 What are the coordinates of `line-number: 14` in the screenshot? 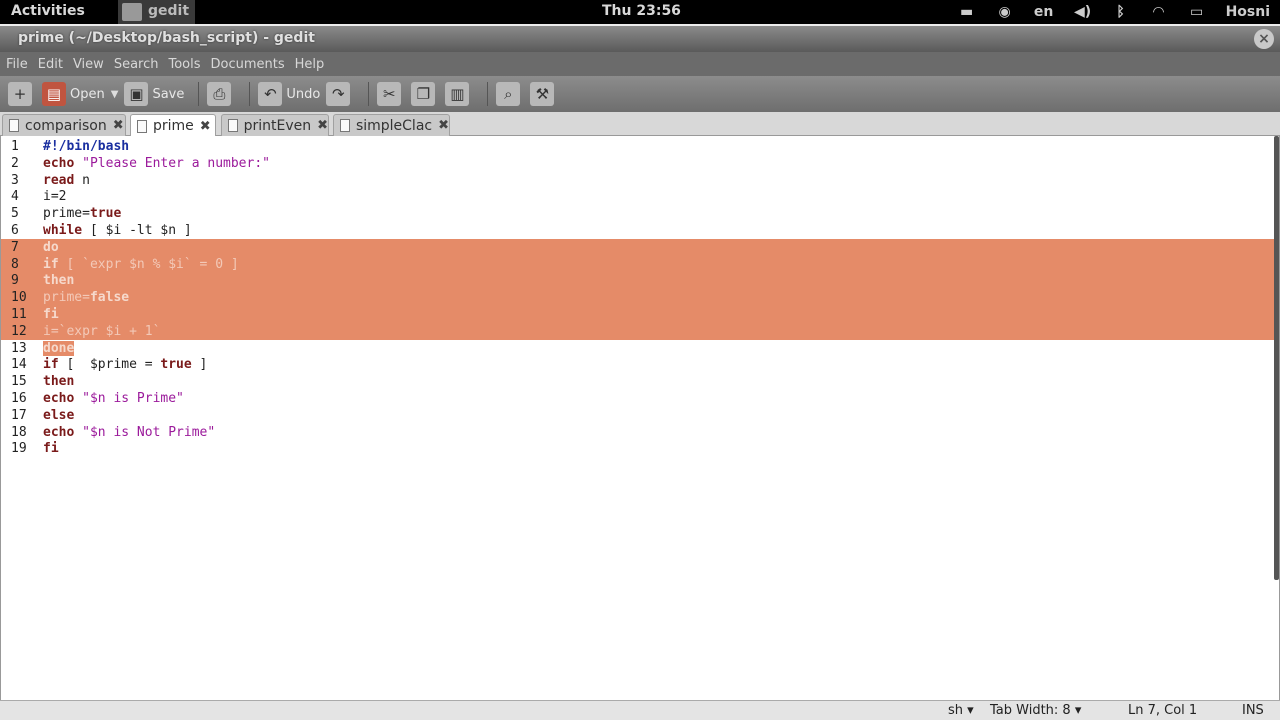 It's located at (19, 365).